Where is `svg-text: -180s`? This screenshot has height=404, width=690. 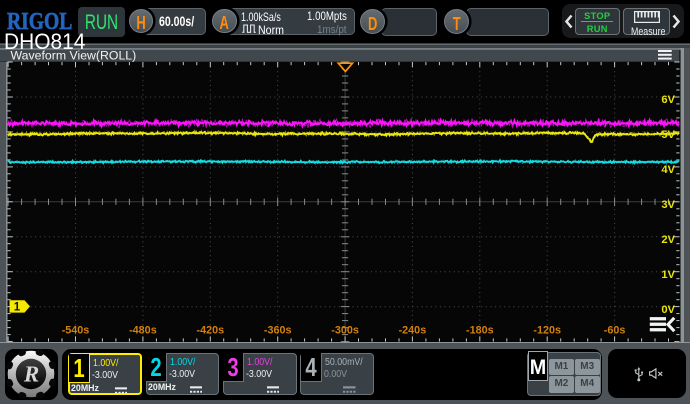
svg-text: -180s is located at coordinates (480, 331).